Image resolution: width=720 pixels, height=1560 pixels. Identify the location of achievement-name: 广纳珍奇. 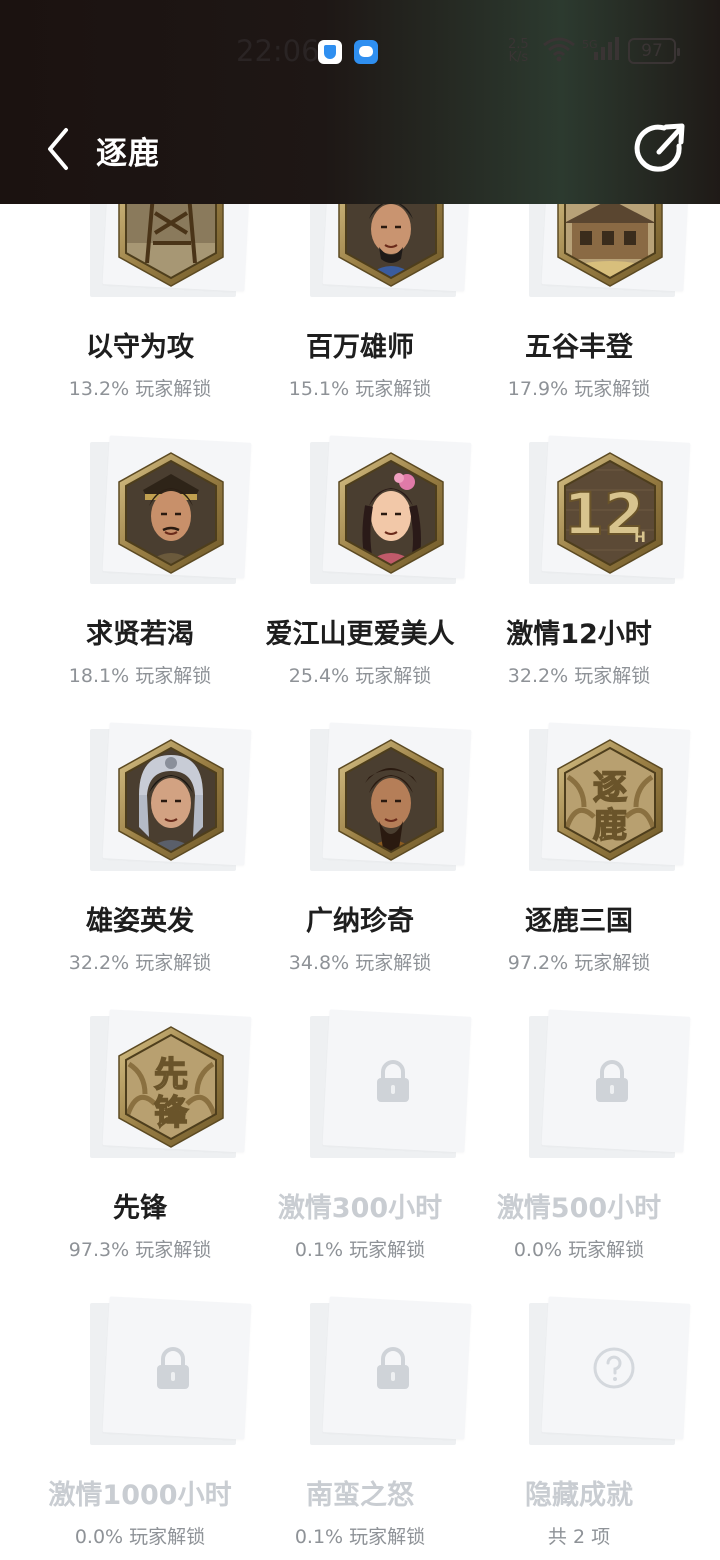
(360, 921).